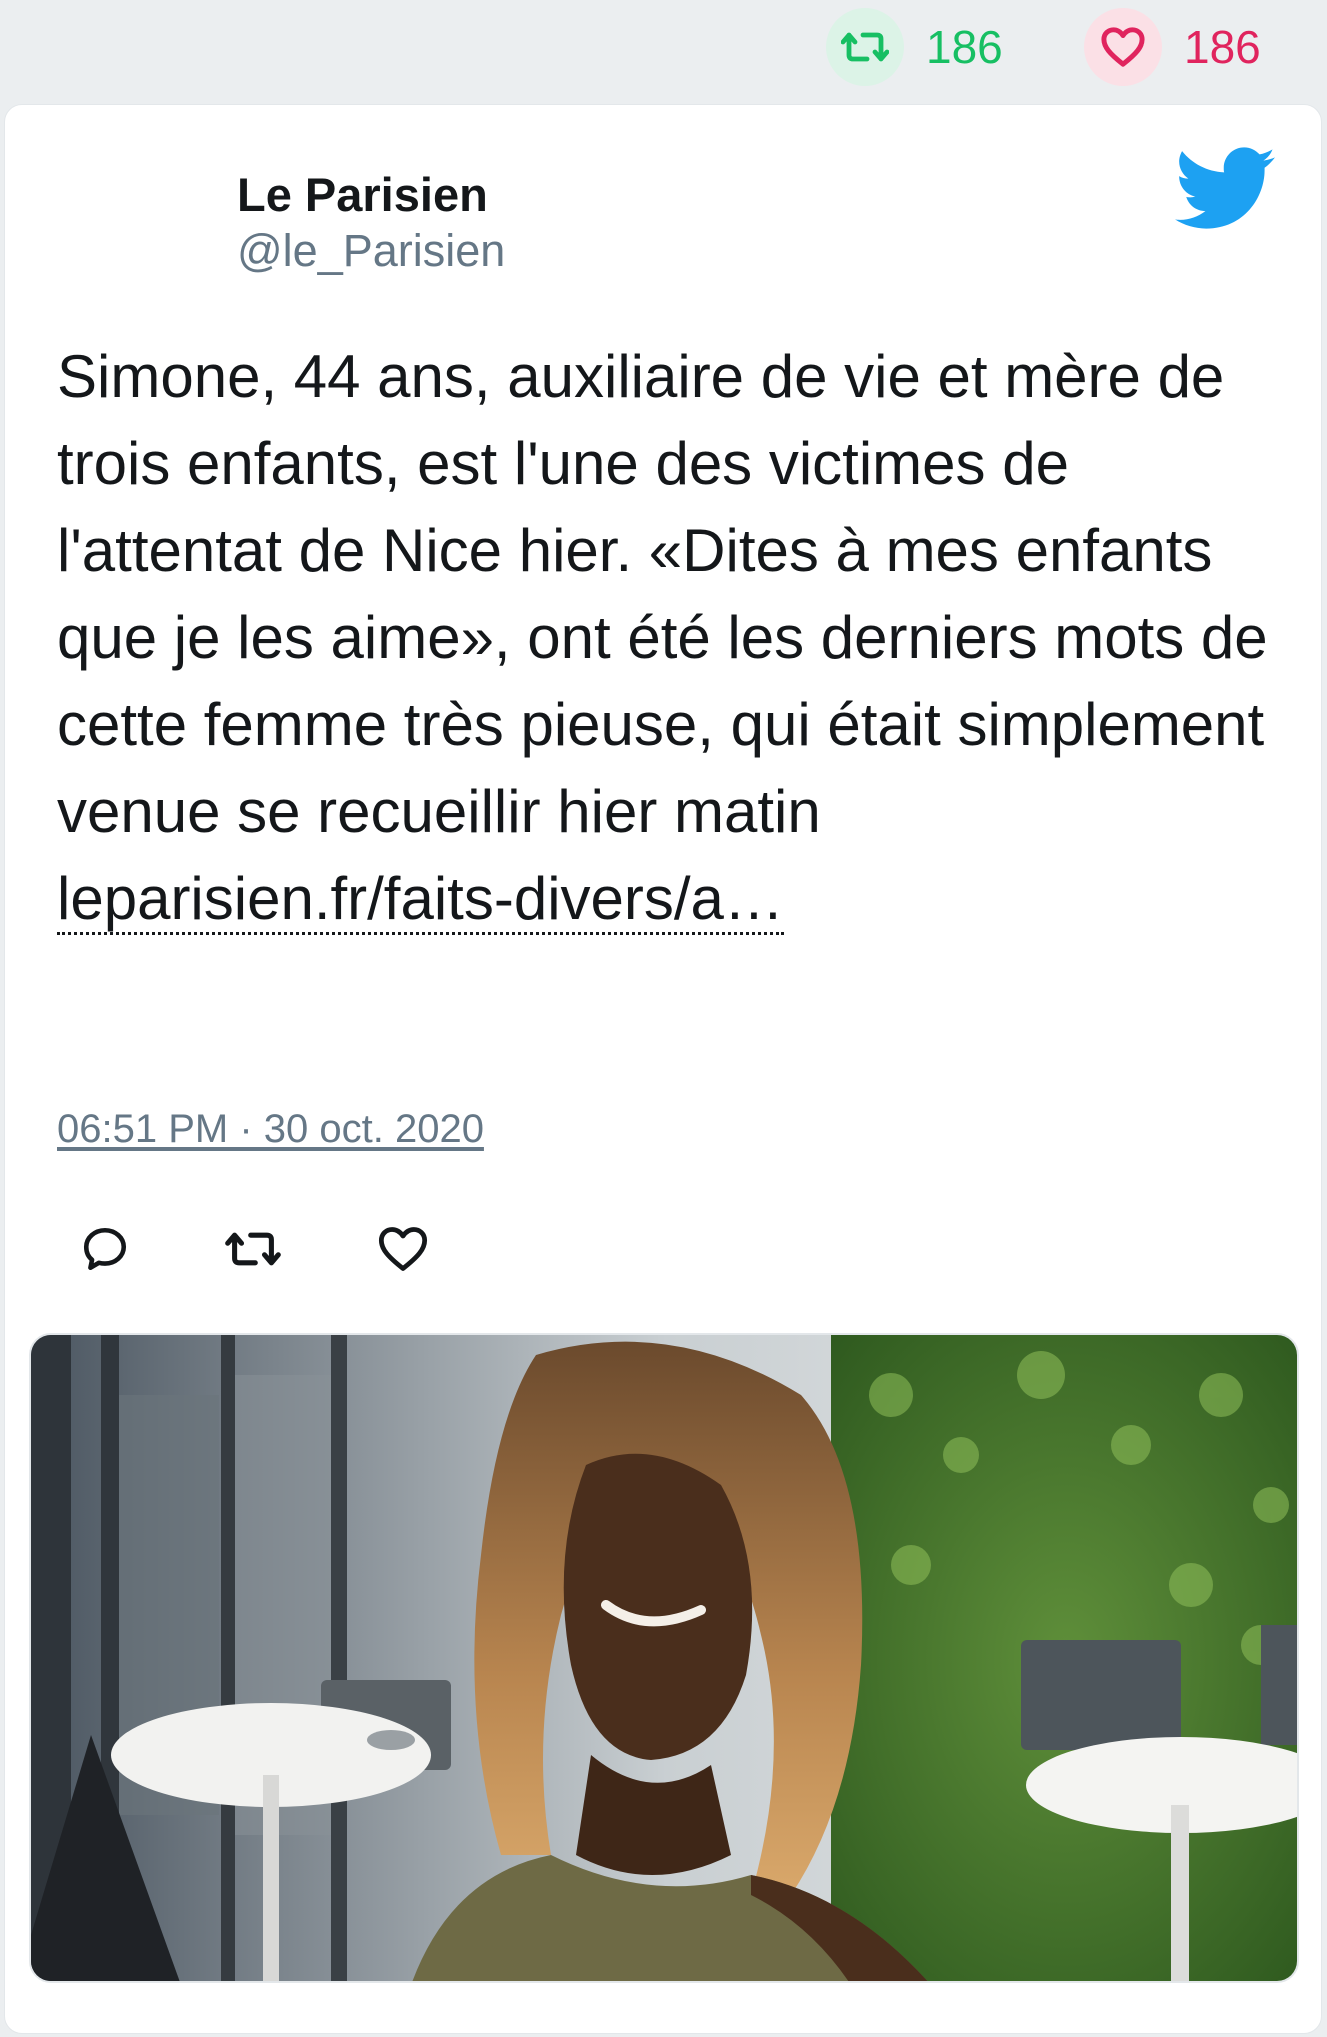  I want to click on like-stat: 186, so click(1172, 47).